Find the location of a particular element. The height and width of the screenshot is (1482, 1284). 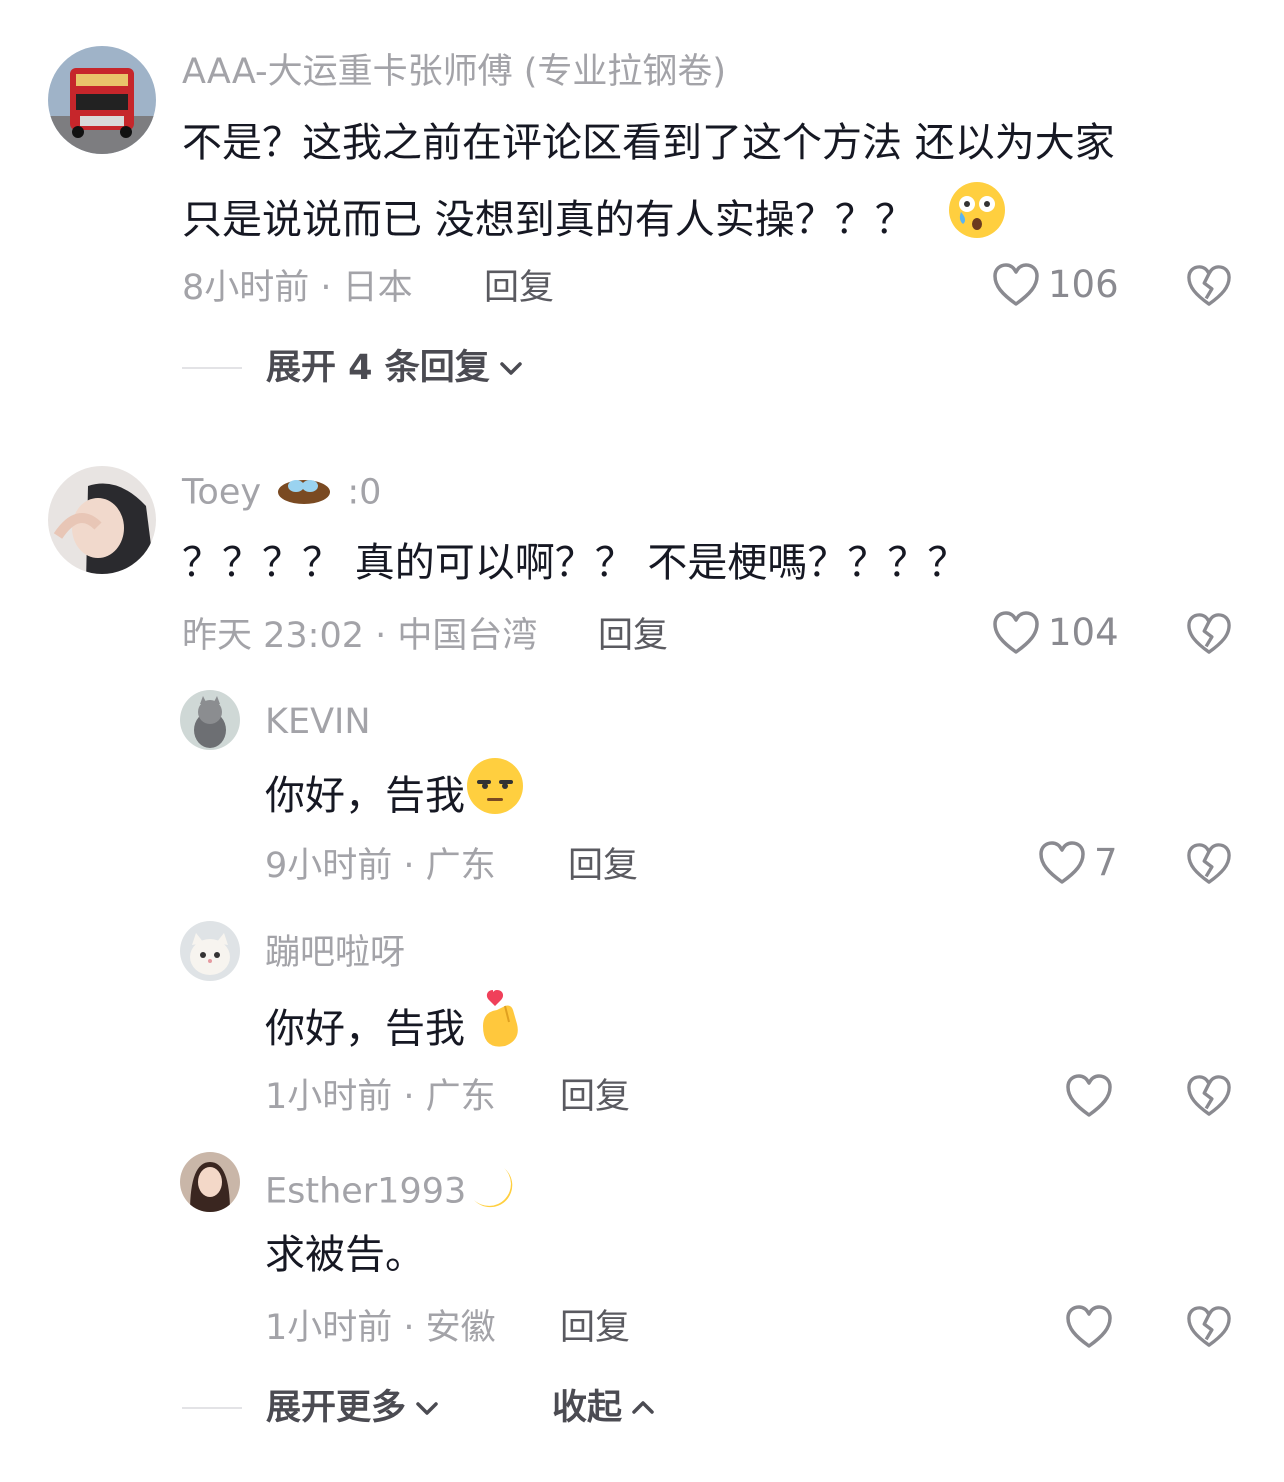

like-count: 106 is located at coordinates (1083, 284).